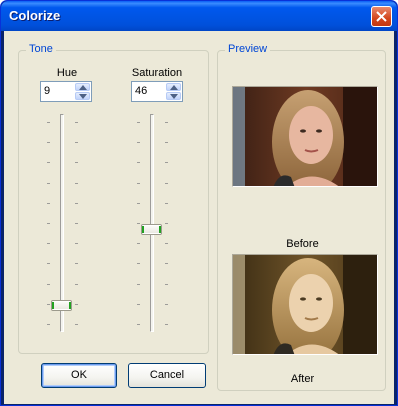 The height and width of the screenshot is (406, 398). I want to click on close-icon, so click(381, 16).